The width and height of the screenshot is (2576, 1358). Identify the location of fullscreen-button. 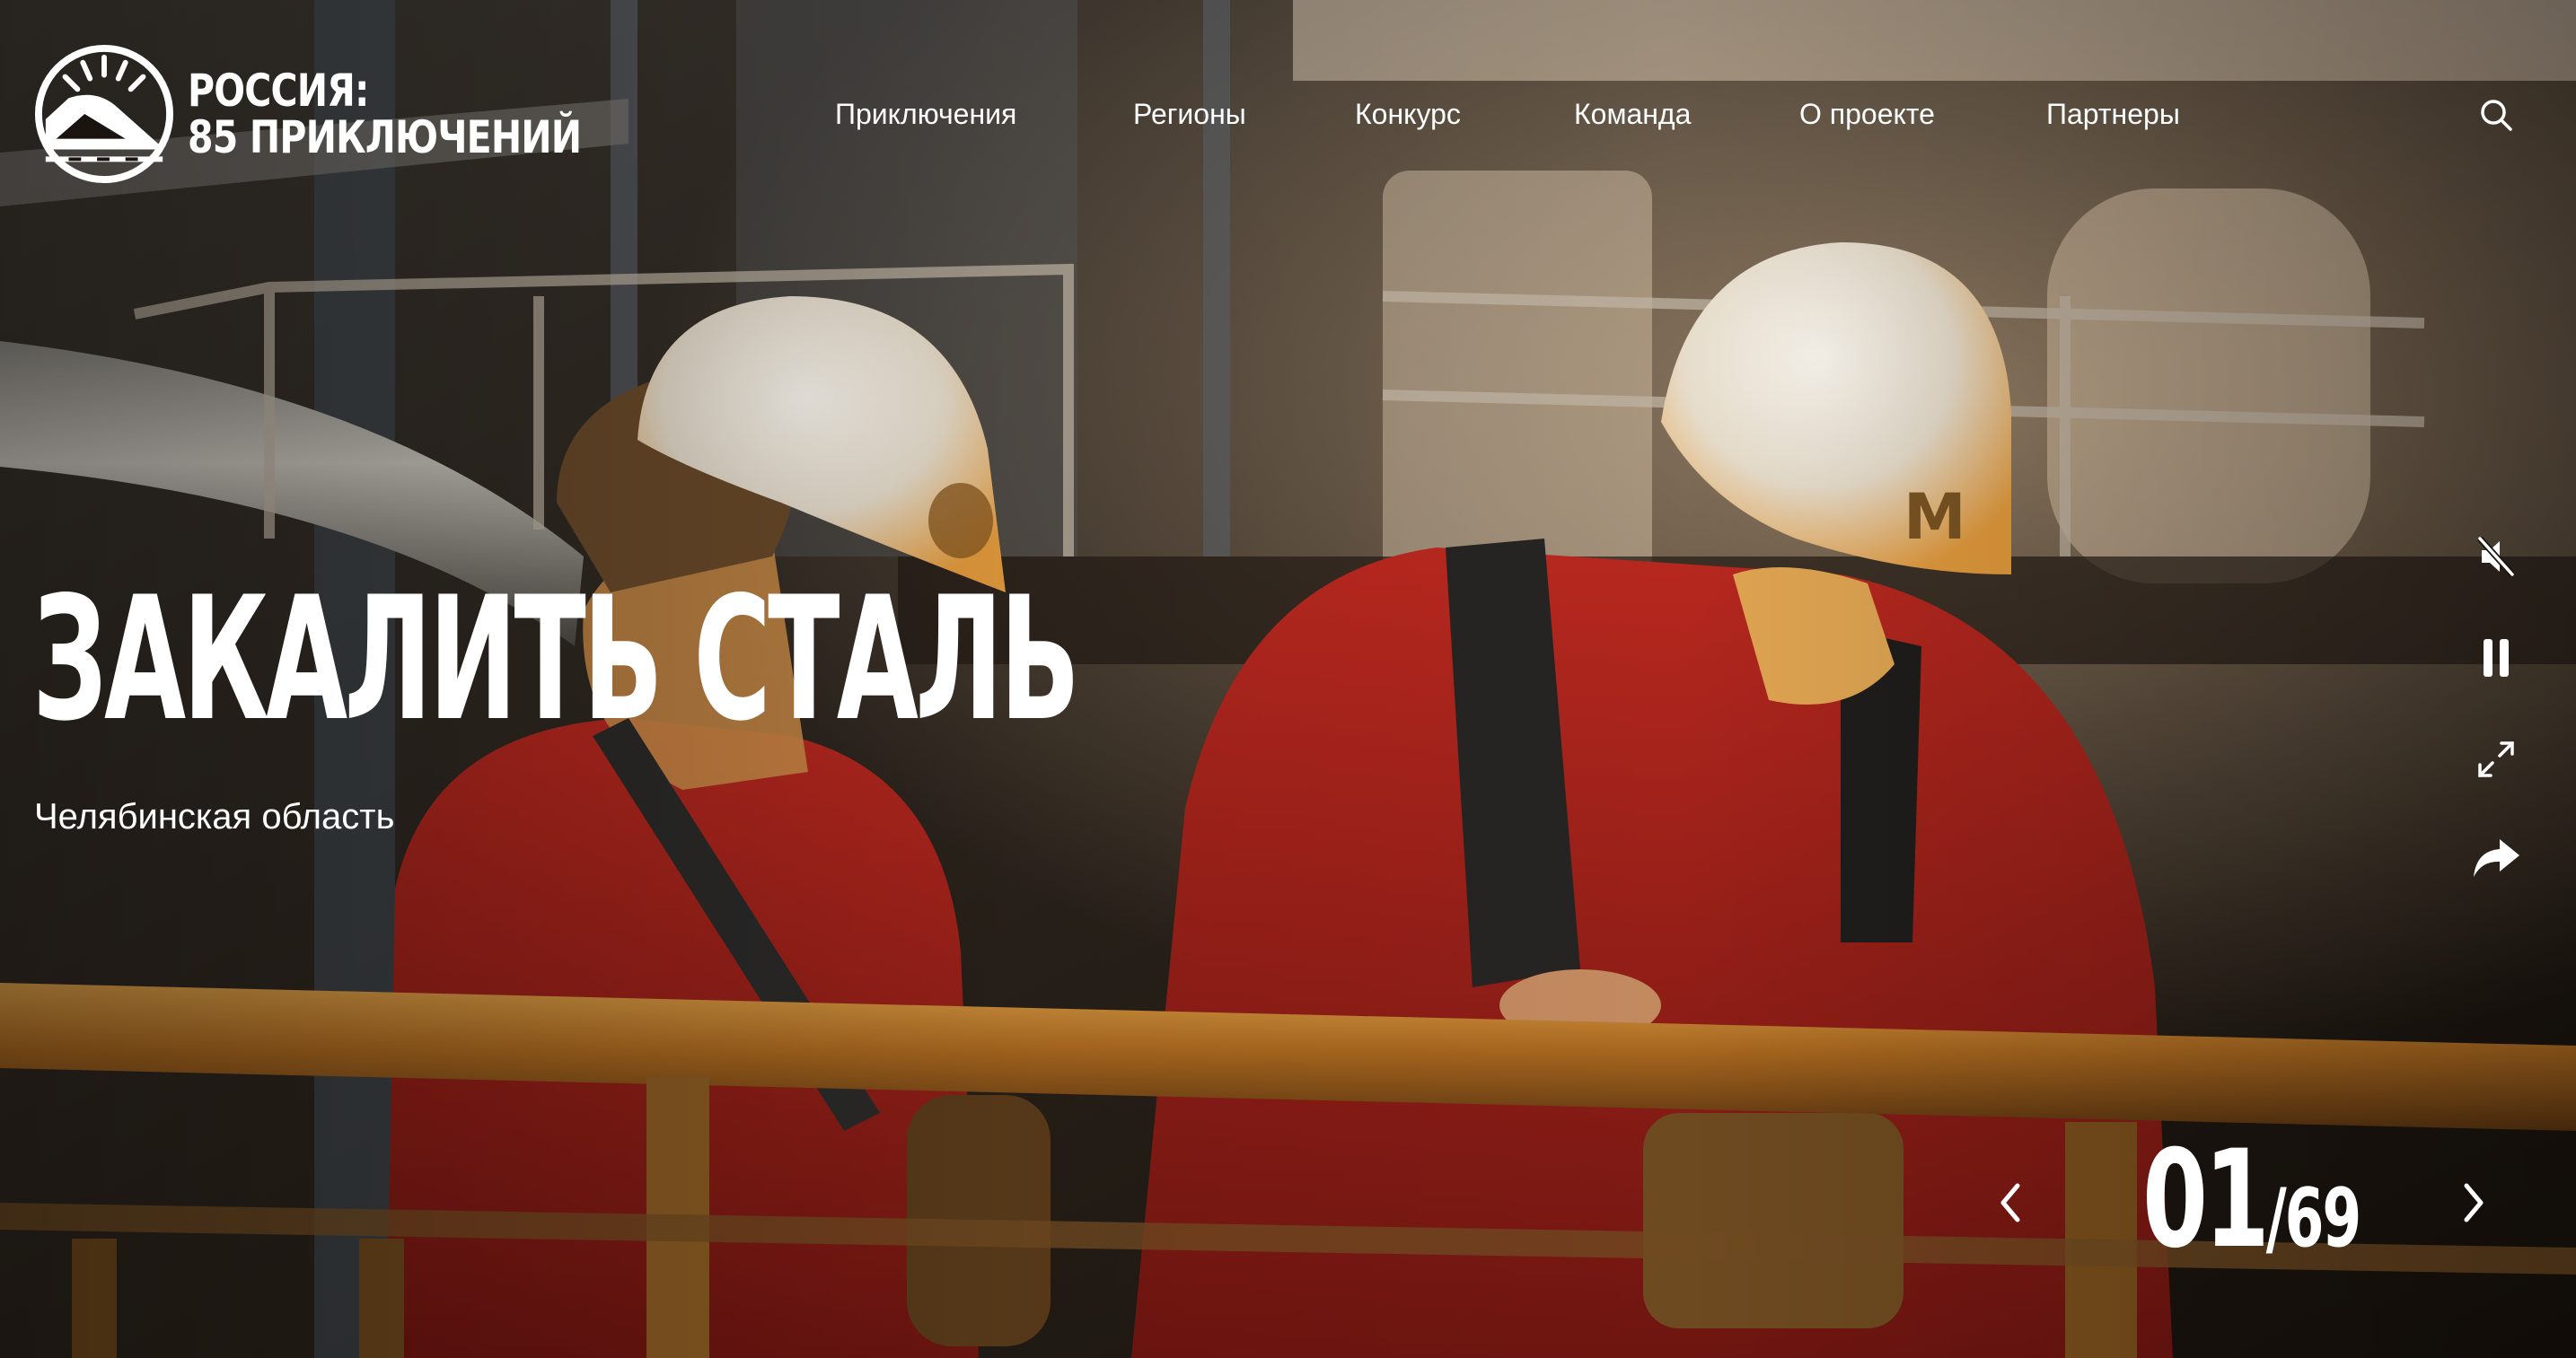
(2496, 759).